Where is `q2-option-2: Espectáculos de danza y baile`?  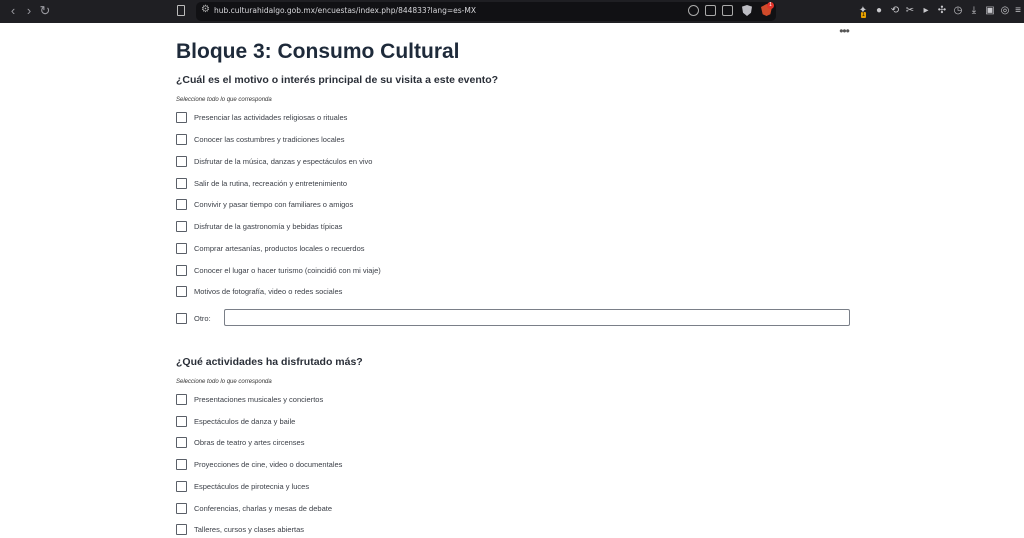
q2-option-2: Espectáculos de danza y baile is located at coordinates (376, 421).